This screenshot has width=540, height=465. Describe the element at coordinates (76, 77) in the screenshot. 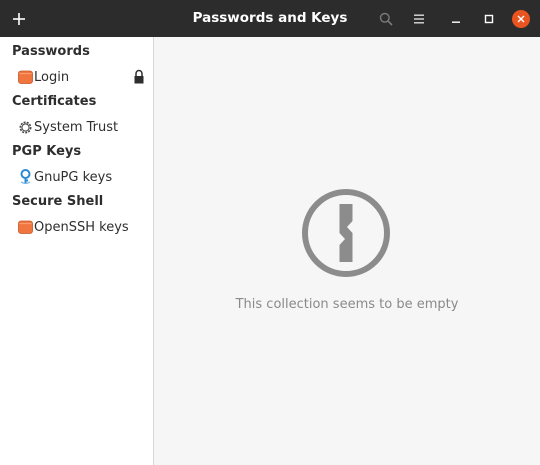

I see `sidebar-item-login: Login` at that location.